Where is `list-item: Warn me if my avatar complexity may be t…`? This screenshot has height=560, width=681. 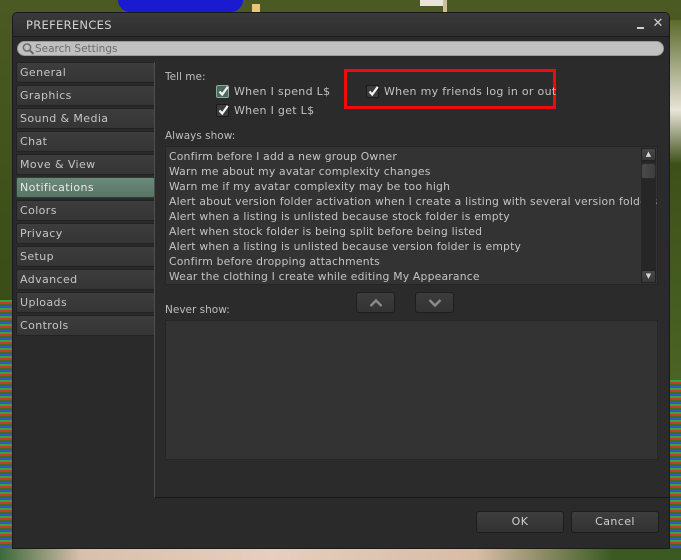
list-item: Warn me if my avatar complexity may be t… is located at coordinates (404, 186).